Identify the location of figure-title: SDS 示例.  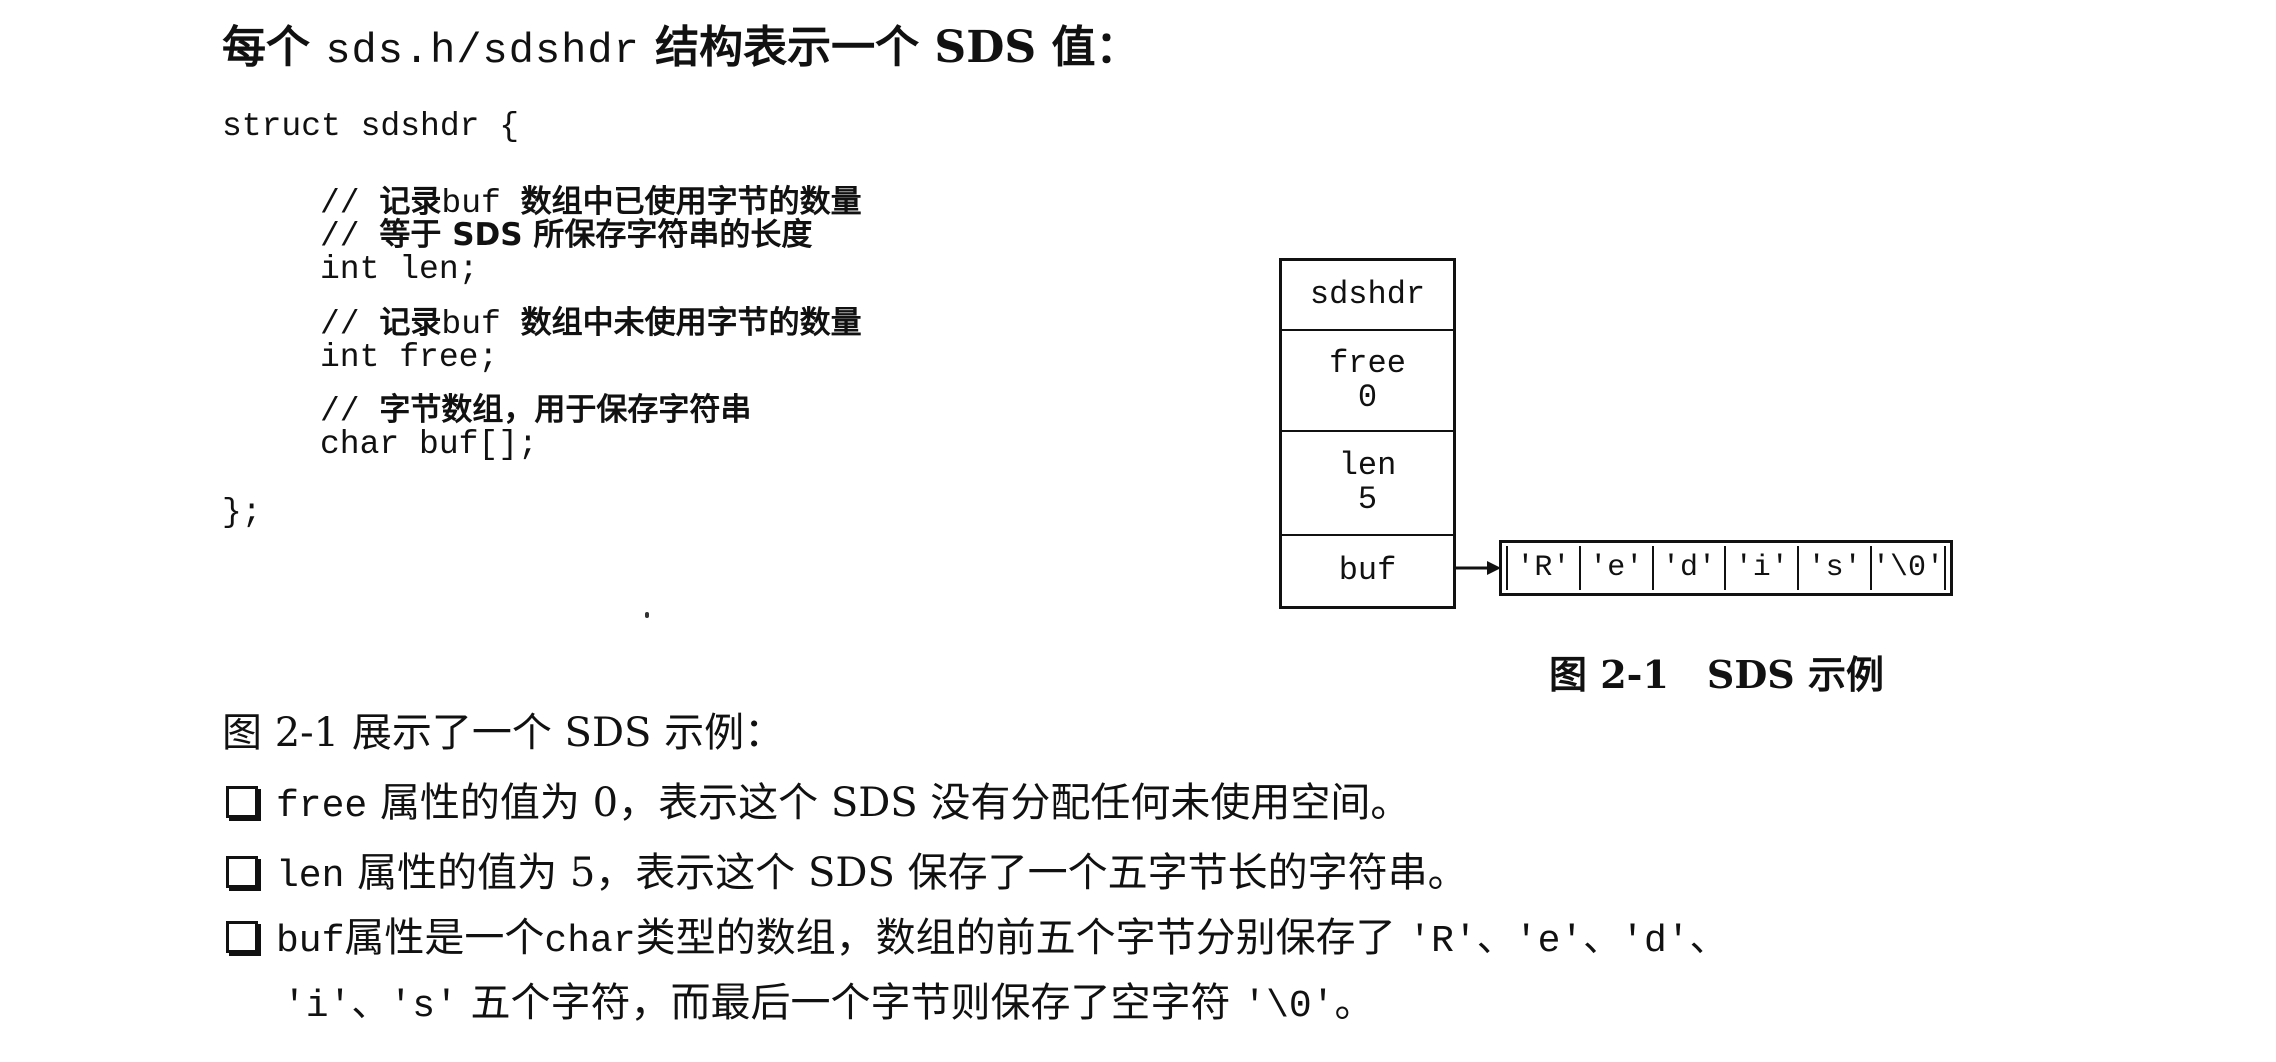
(1795, 674).